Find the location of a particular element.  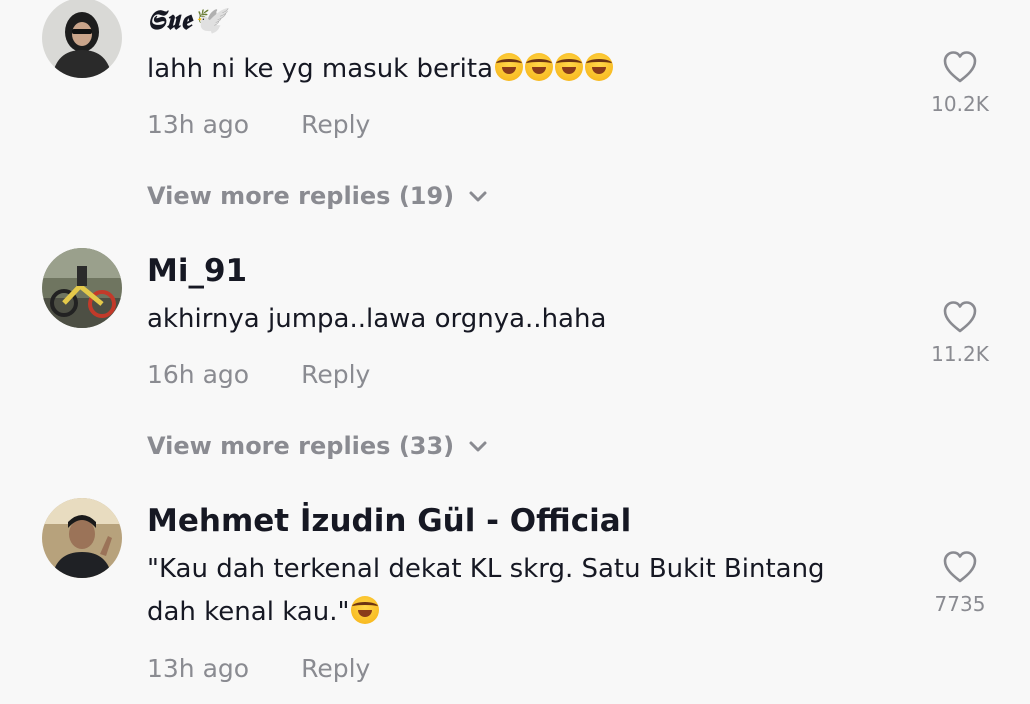

comment-username: Mehmet İzudin Gül - Official is located at coordinates (389, 521).